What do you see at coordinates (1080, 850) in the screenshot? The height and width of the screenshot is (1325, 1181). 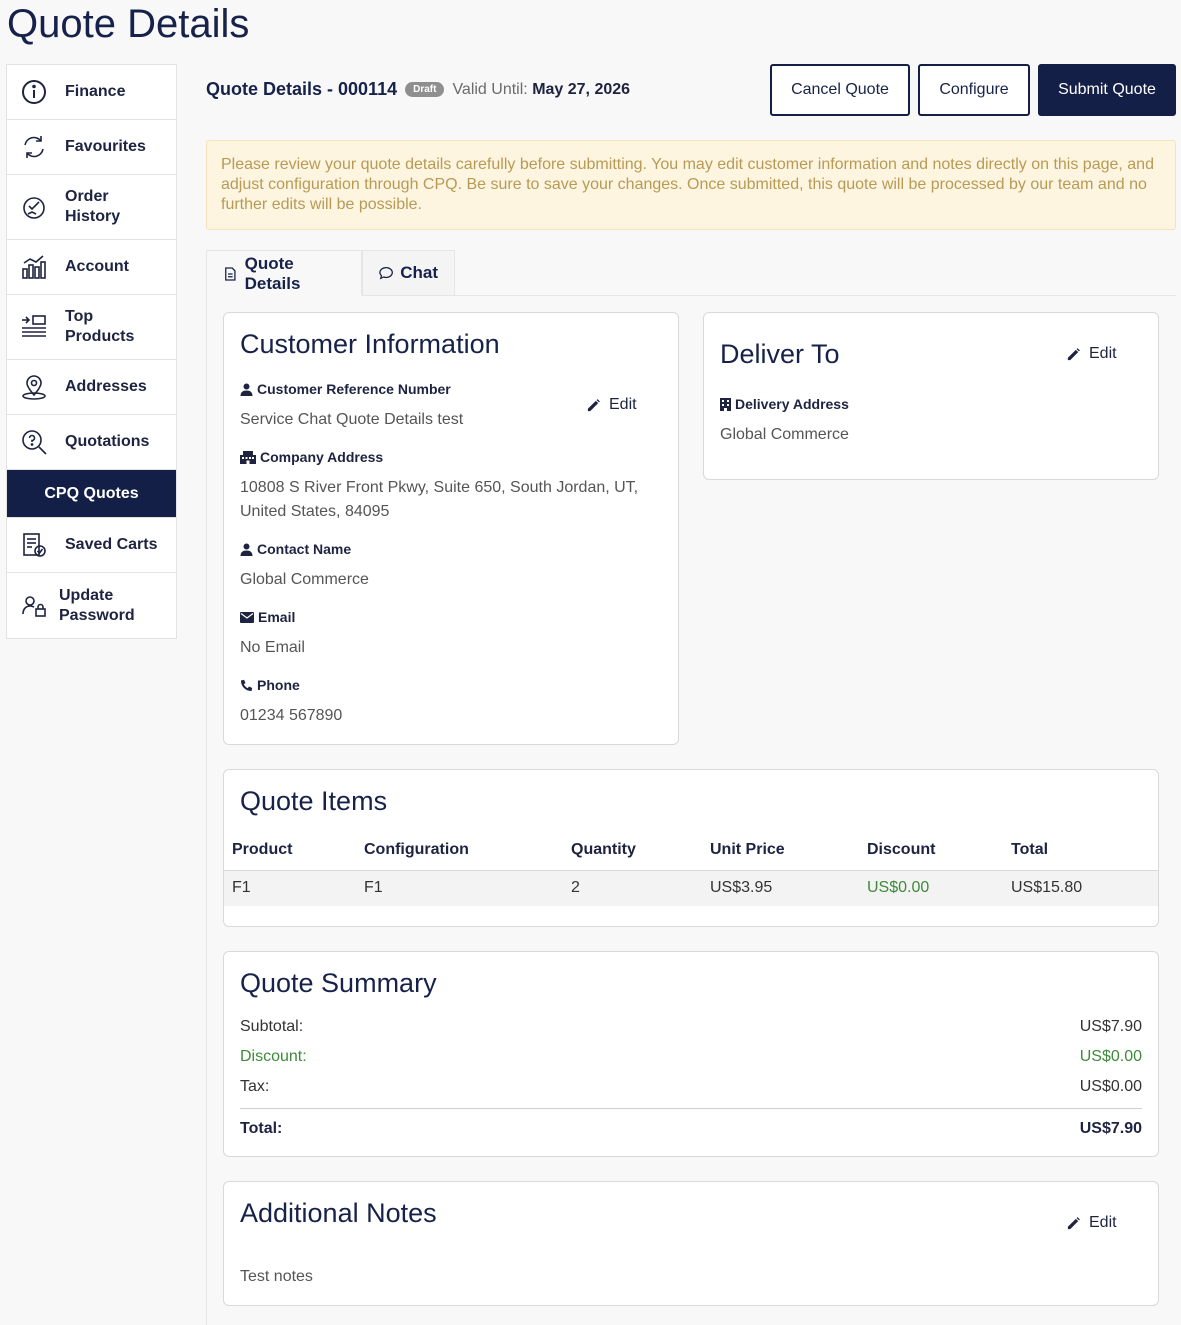 I see `column-header: Total` at bounding box center [1080, 850].